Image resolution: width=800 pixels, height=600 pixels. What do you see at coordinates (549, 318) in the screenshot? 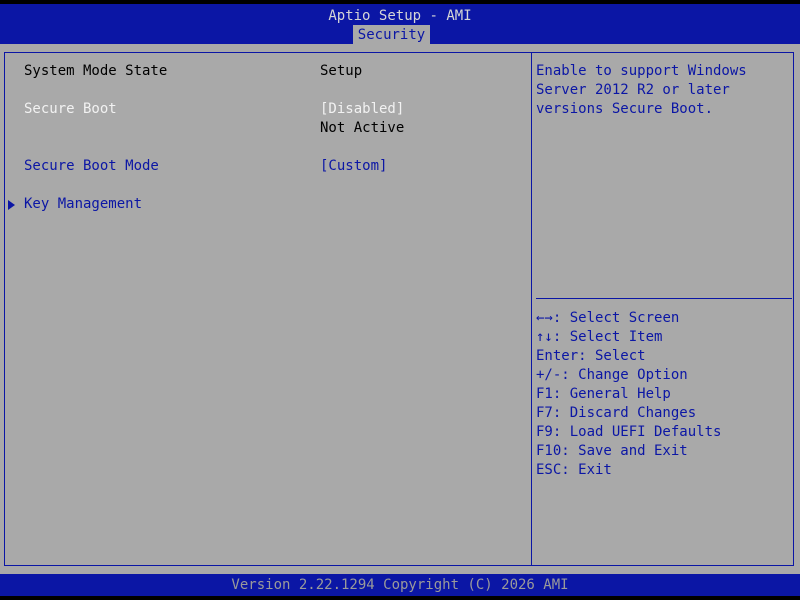
I see `arrows-left-right-icon: ←→:` at bounding box center [549, 318].